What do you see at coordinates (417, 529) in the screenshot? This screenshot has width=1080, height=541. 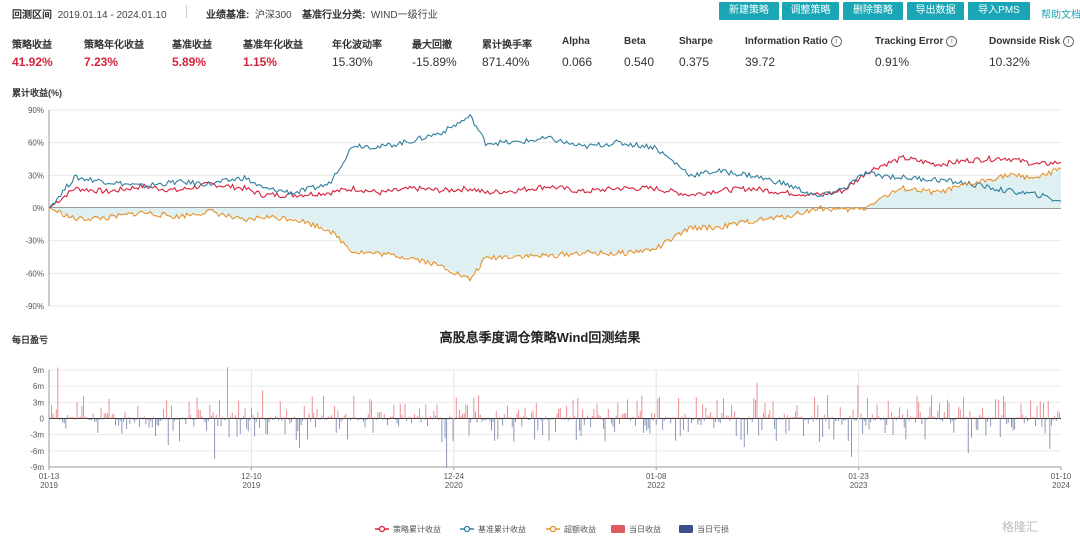 I see `legend-label: 策略累计收益` at bounding box center [417, 529].